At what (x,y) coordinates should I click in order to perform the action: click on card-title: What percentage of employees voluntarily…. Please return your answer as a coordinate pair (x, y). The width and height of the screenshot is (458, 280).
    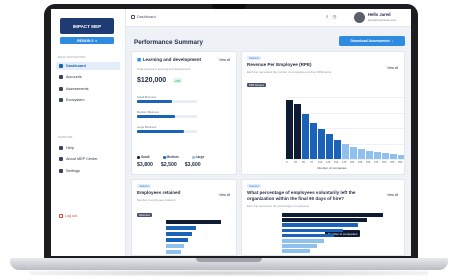
    Looking at the image, I should click on (301, 195).